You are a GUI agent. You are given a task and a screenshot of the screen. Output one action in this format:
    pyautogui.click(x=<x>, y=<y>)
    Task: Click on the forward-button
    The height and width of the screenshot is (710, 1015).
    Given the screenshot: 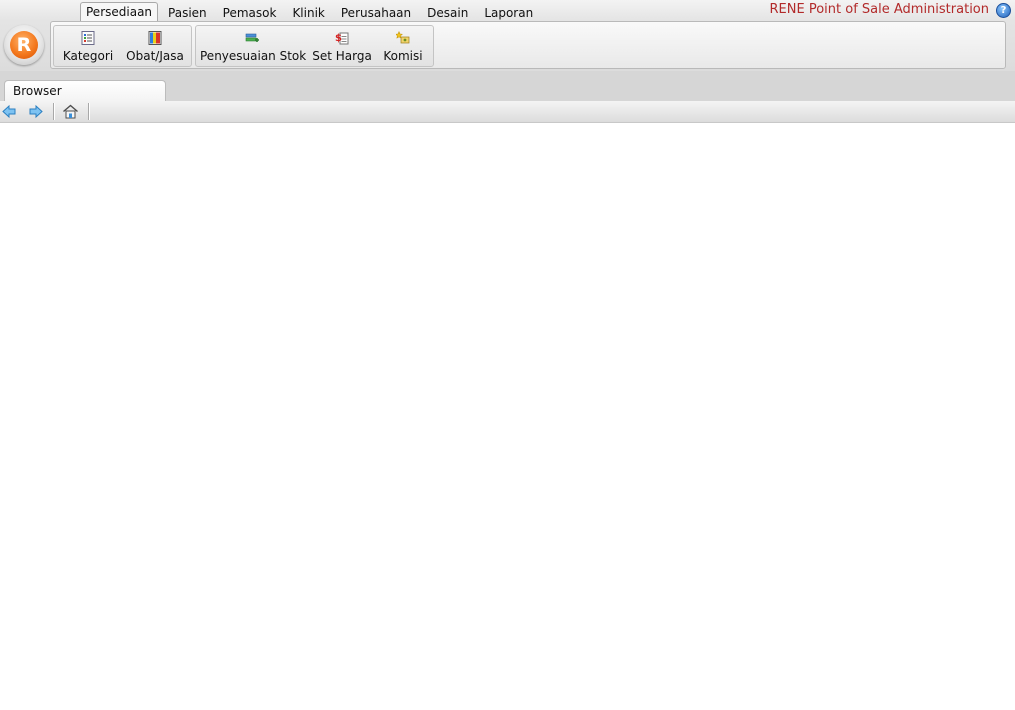 What is the action you would take?
    pyautogui.click(x=35, y=111)
    